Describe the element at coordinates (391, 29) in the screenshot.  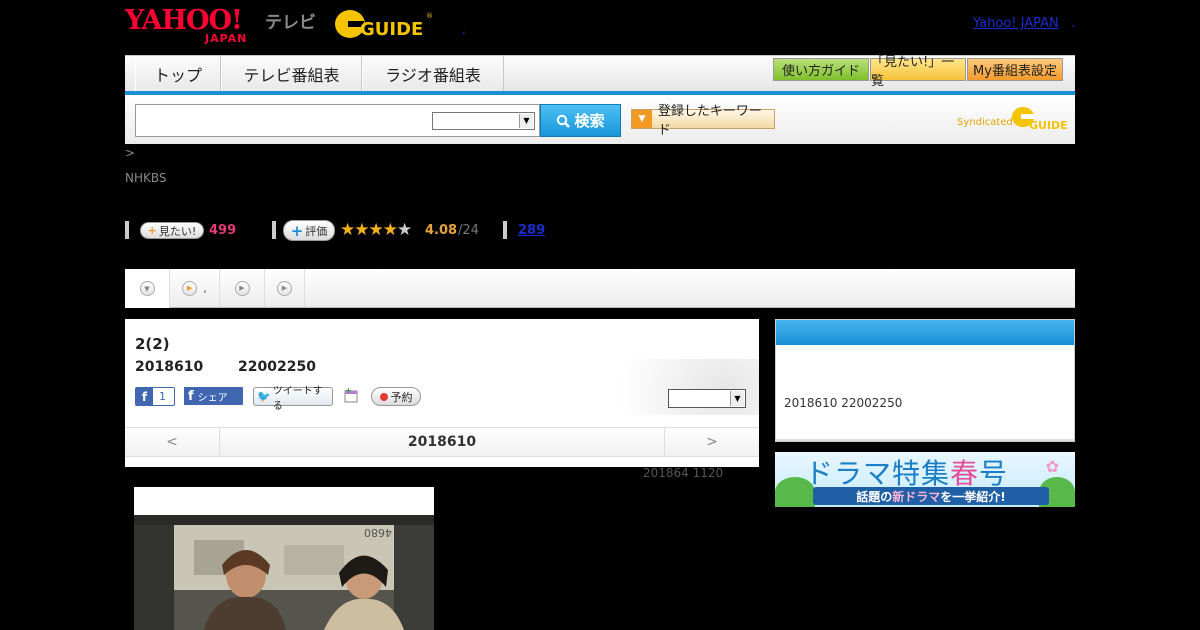
I see `gguide-logo-text: GUIDE` at that location.